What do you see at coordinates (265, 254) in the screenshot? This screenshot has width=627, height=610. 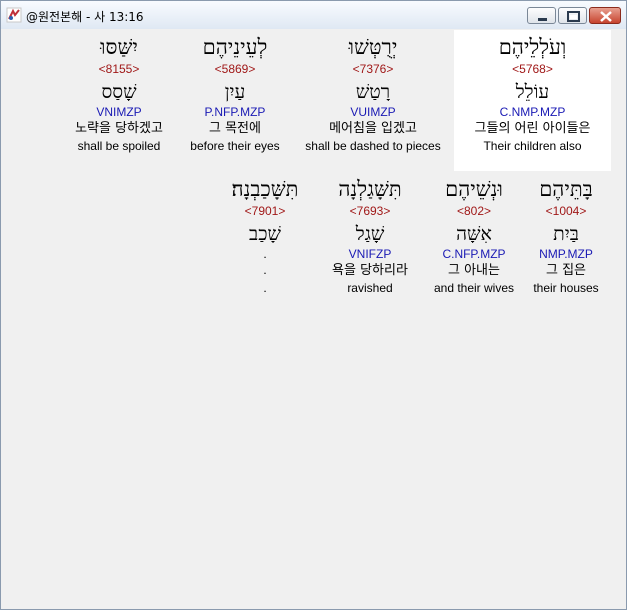 I see `morphology-code: .` at bounding box center [265, 254].